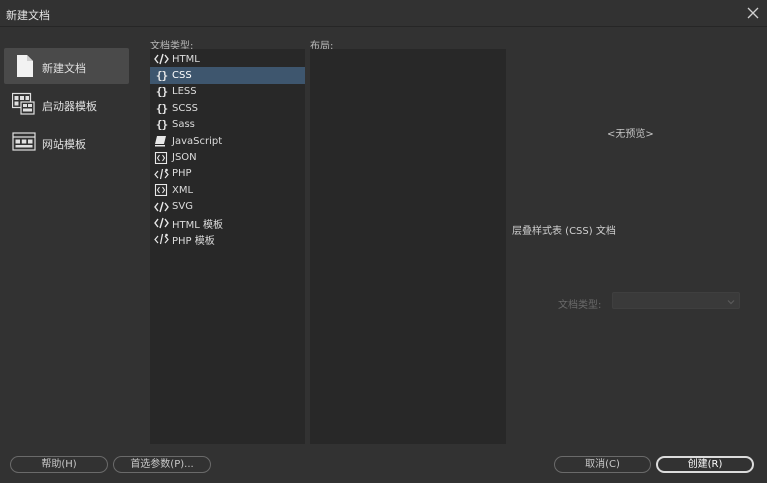  What do you see at coordinates (602, 464) in the screenshot?
I see `cancel-button: 取消(C)` at bounding box center [602, 464].